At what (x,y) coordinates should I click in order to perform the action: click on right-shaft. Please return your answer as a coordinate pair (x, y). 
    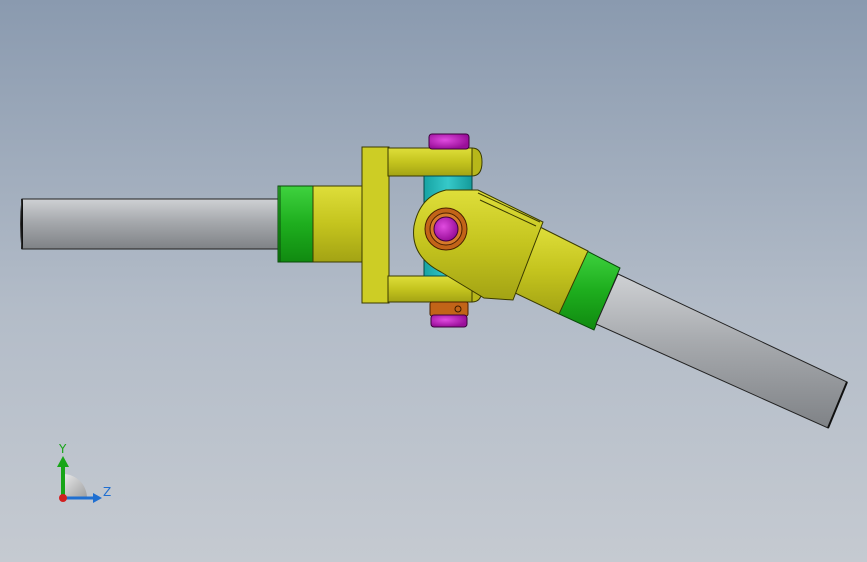
    Looking at the image, I should click on (721, 351).